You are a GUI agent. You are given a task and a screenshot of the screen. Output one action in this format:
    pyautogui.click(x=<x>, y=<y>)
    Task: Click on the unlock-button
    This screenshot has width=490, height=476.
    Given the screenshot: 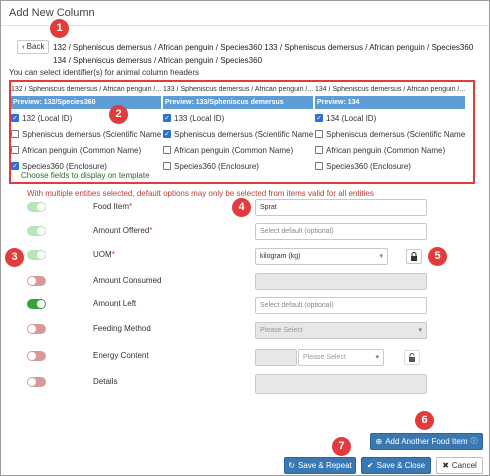 What is the action you would take?
    pyautogui.click(x=412, y=357)
    